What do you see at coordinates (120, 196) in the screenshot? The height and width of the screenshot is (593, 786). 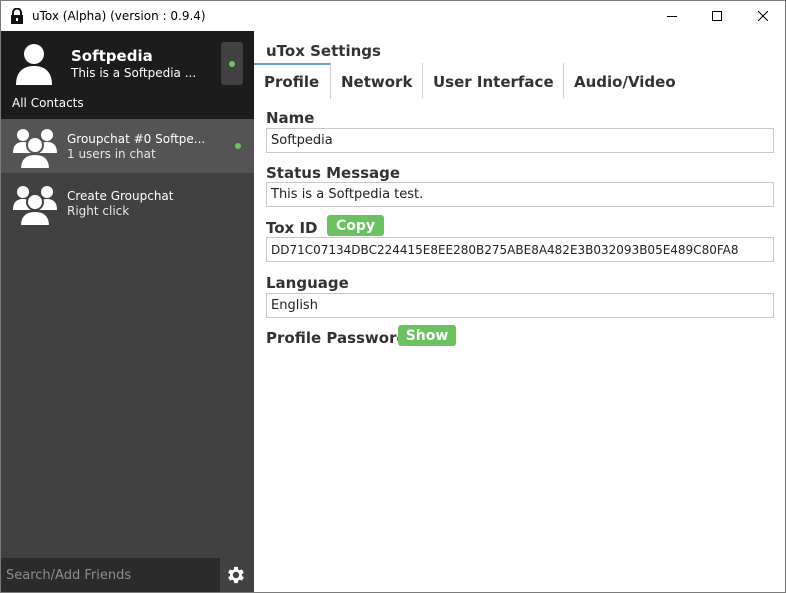 I see `contact-name: Create Groupchat` at bounding box center [120, 196].